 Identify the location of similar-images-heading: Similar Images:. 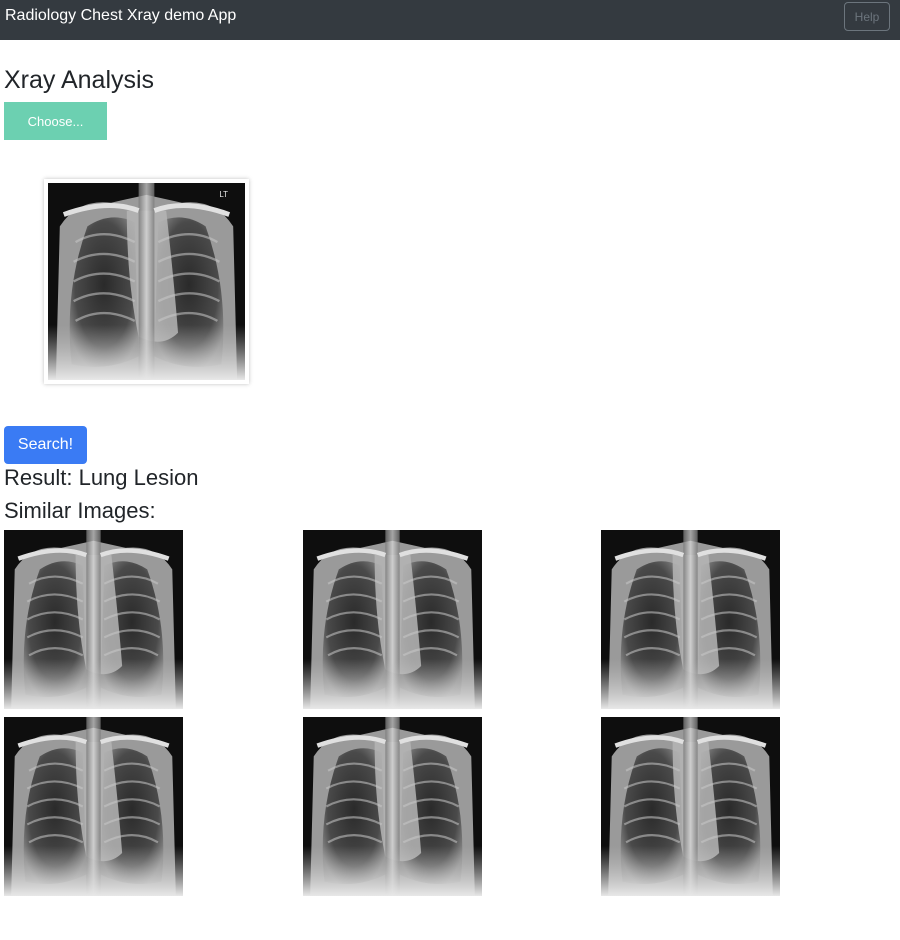
(80, 510).